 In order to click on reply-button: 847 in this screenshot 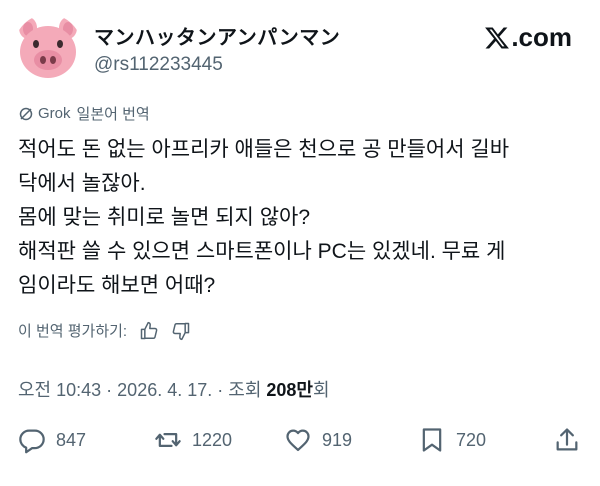, I will do `click(52, 440)`.